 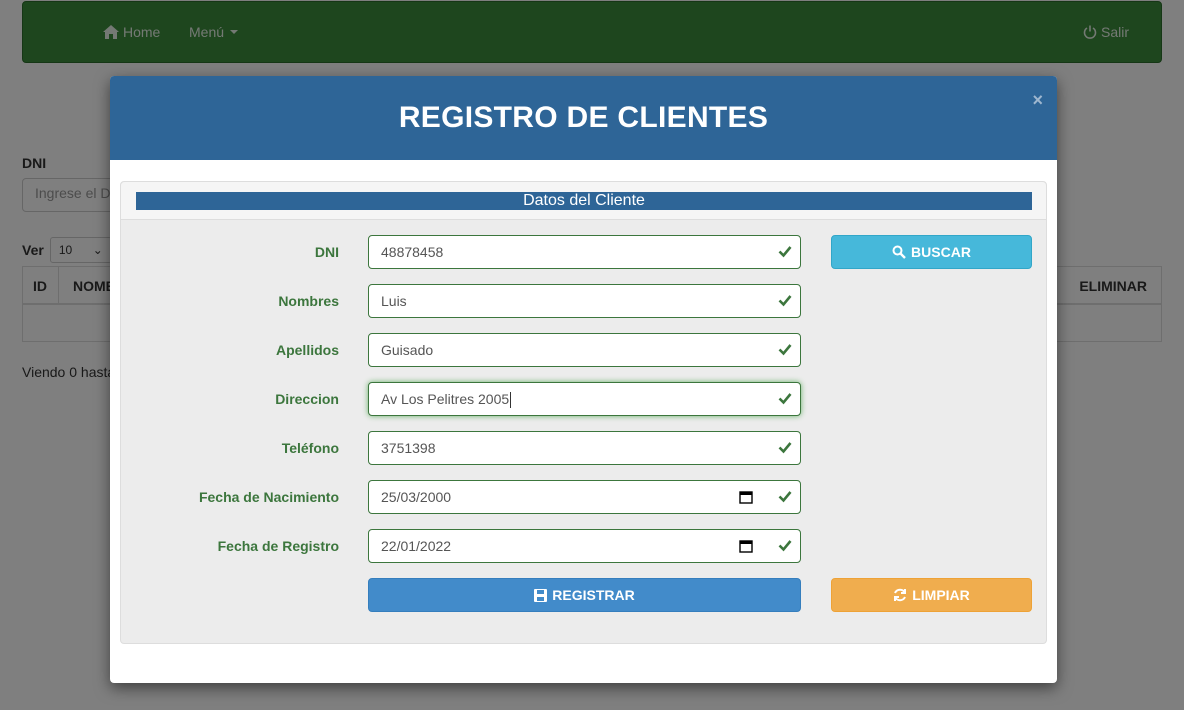 I want to click on telefono-value: 3751398, so click(x=408, y=448).